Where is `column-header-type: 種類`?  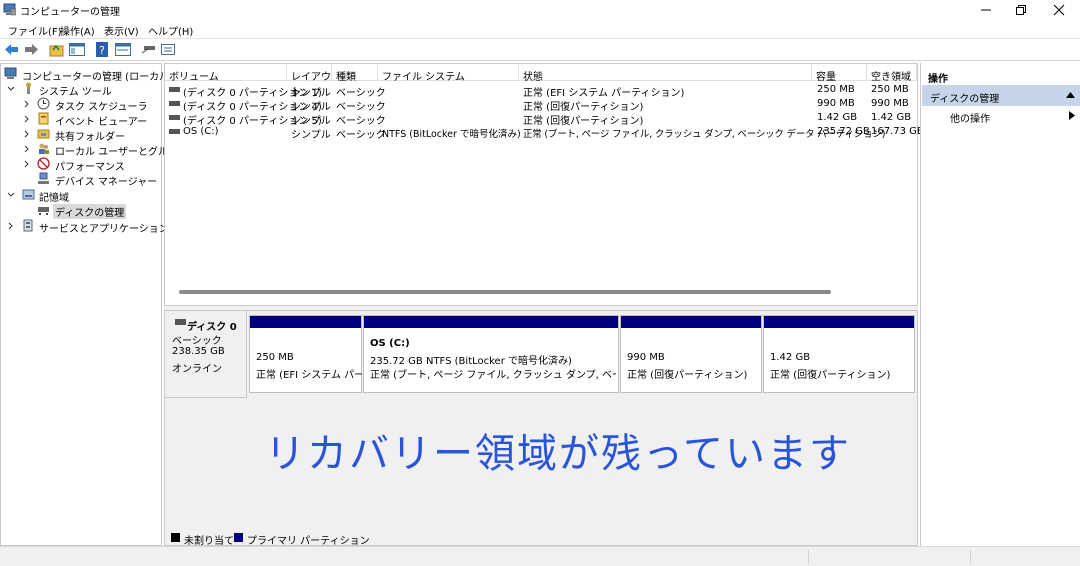
column-header-type: 種類 is located at coordinates (355, 73).